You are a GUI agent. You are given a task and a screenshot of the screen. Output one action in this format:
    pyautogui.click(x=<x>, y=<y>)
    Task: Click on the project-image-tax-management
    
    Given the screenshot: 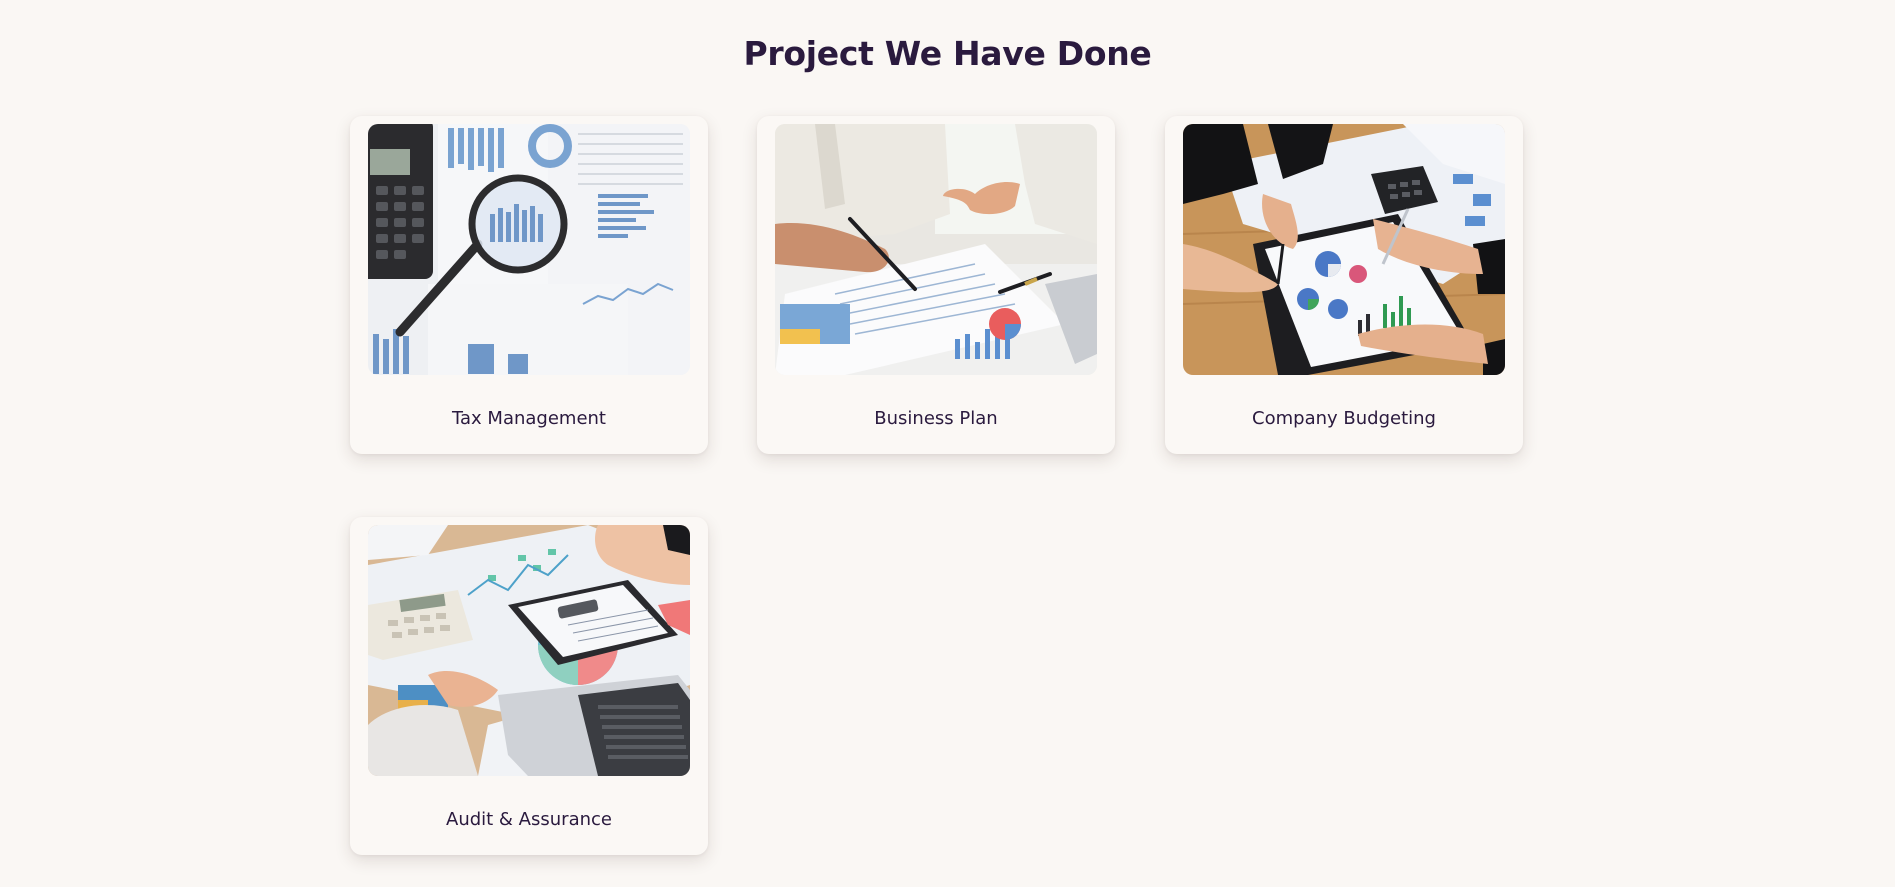 What is the action you would take?
    pyautogui.click(x=529, y=249)
    